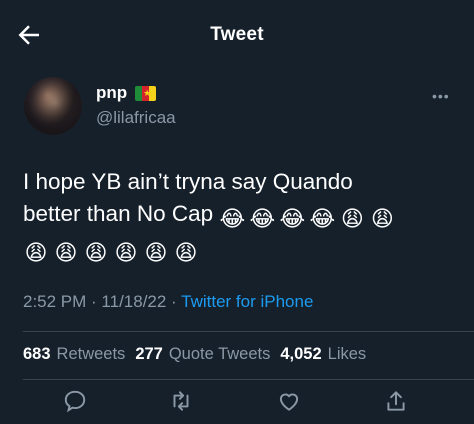 This screenshot has width=474, height=424. I want to click on author-name-row: pnp, so click(126, 93).